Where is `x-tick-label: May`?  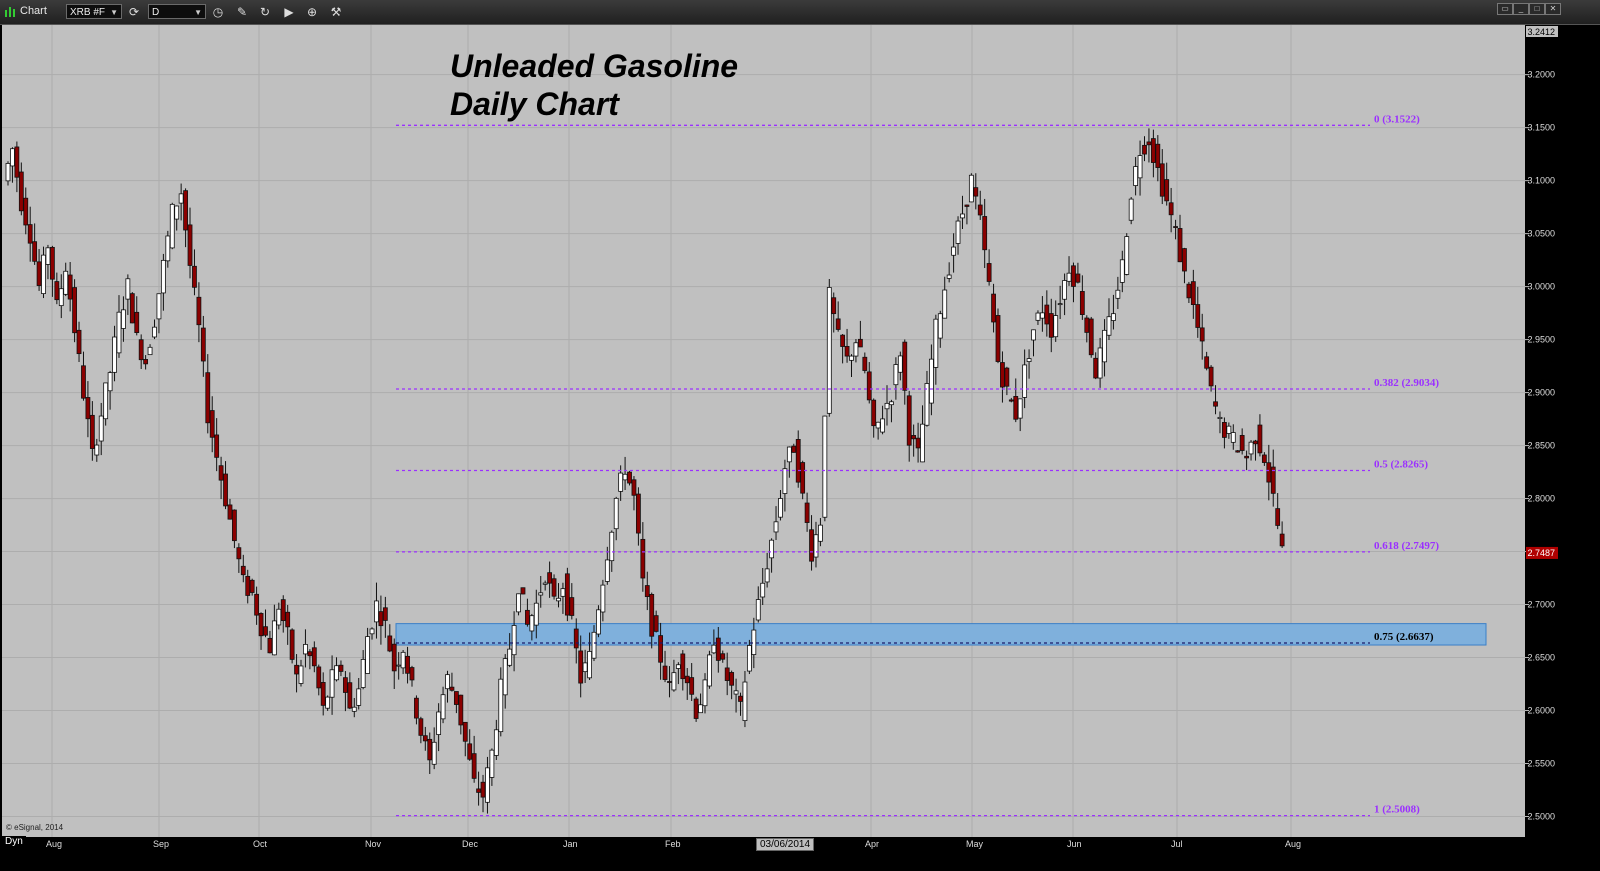
x-tick-label: May is located at coordinates (975, 844).